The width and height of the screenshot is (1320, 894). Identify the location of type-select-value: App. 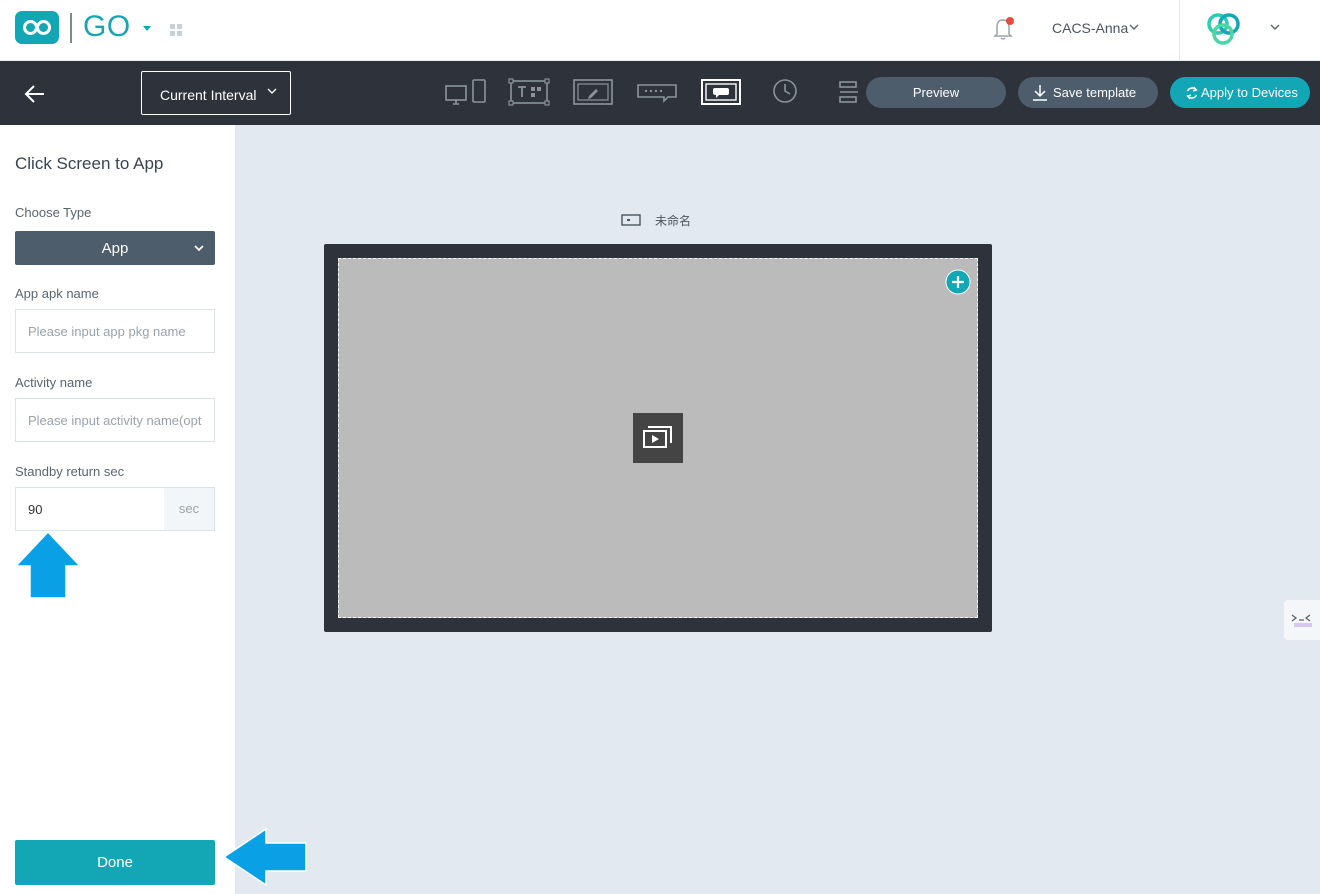
(115, 248).